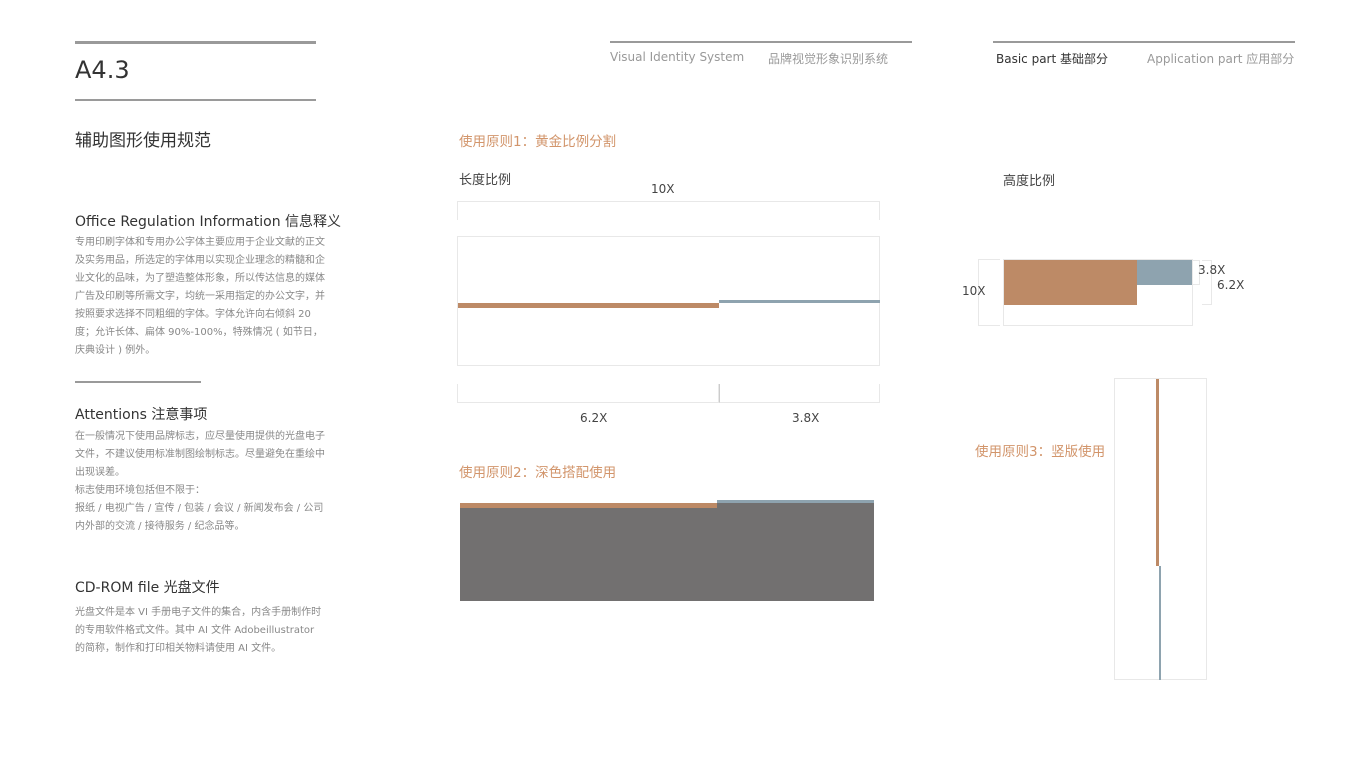 This screenshot has width=1366, height=768. Describe the element at coordinates (667, 552) in the screenshot. I see `dark-panel` at that location.